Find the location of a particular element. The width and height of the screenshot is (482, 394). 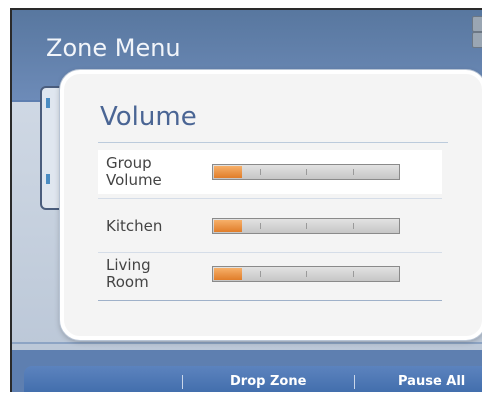

row-divider is located at coordinates (270, 198).